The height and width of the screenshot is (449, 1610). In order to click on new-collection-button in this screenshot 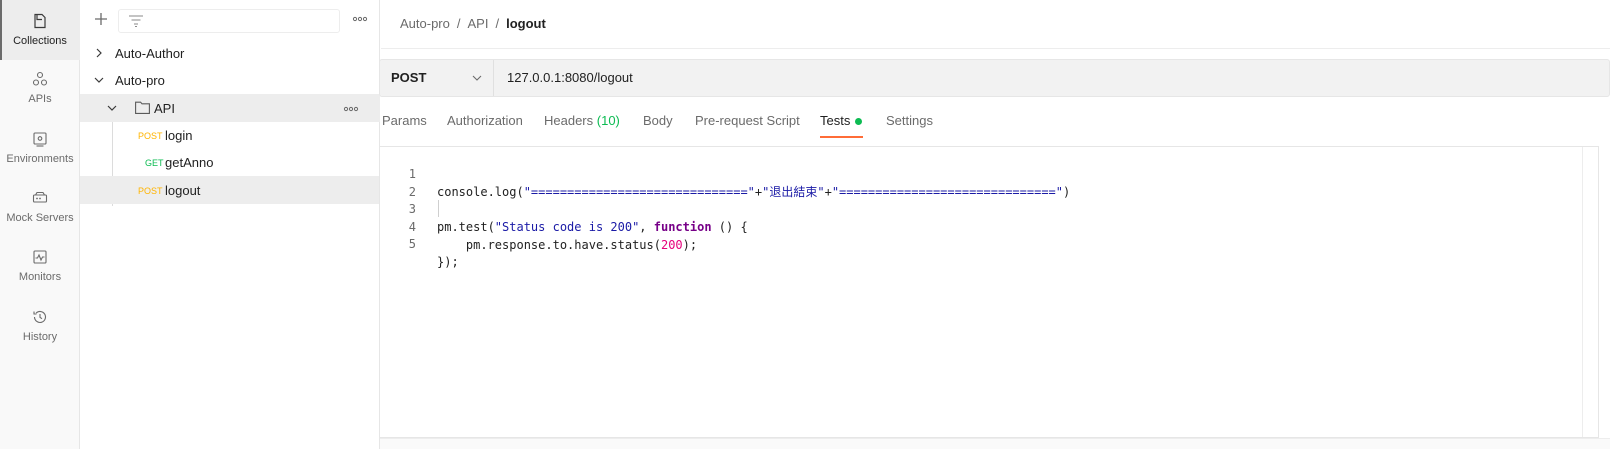, I will do `click(101, 19)`.